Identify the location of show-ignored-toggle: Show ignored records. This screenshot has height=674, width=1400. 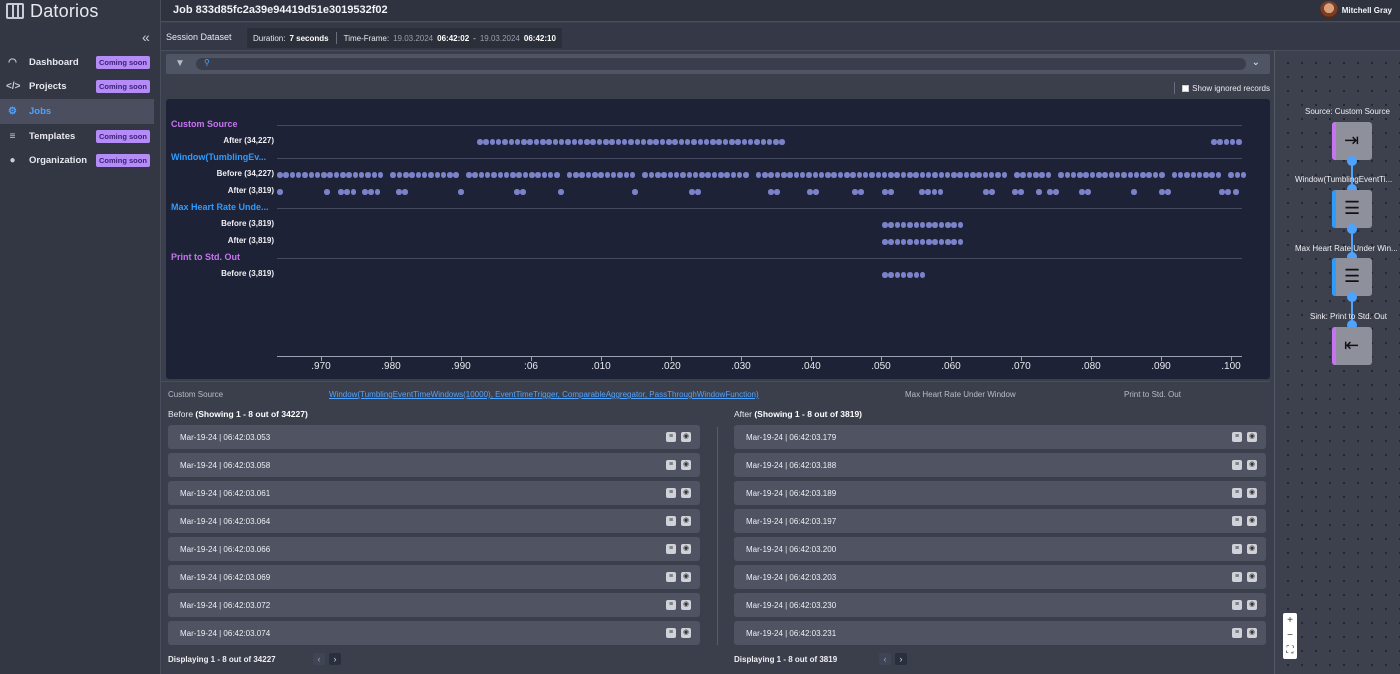
(1222, 88).